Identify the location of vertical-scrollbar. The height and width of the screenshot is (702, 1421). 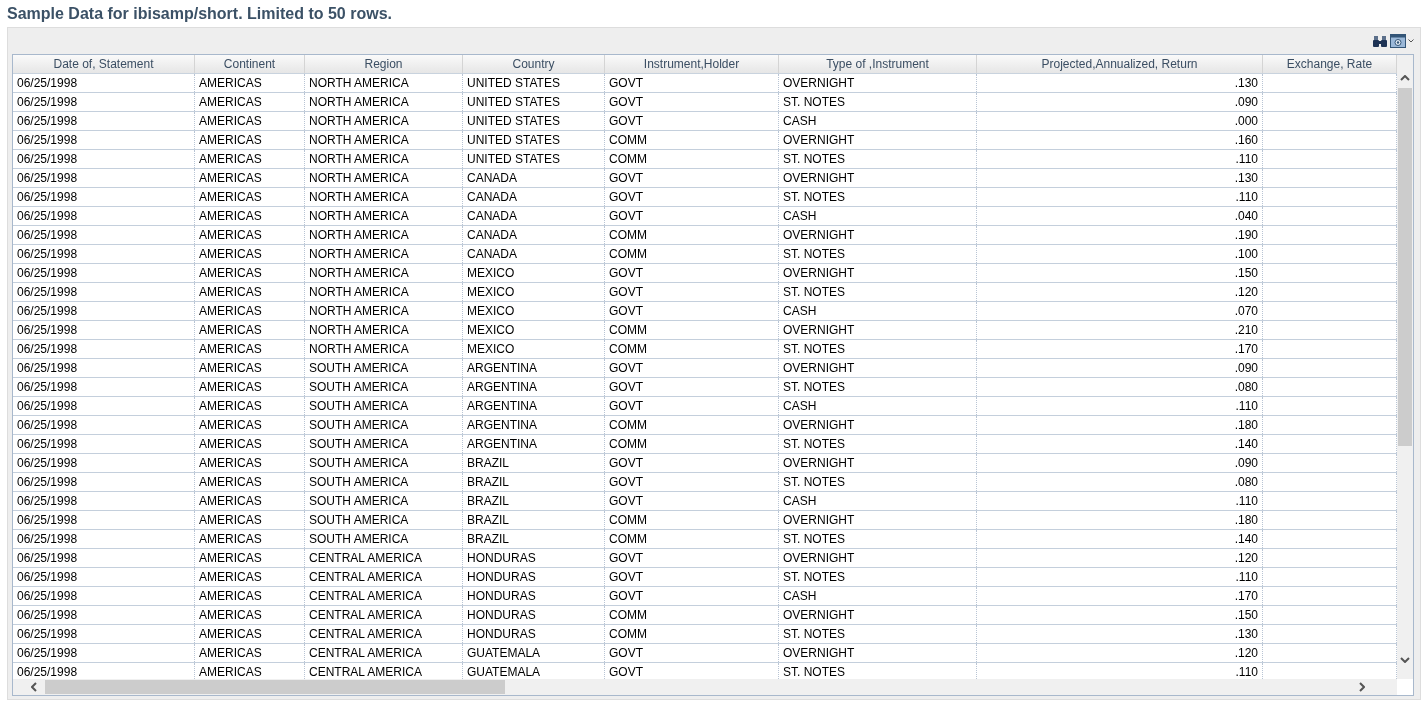
(1405, 367).